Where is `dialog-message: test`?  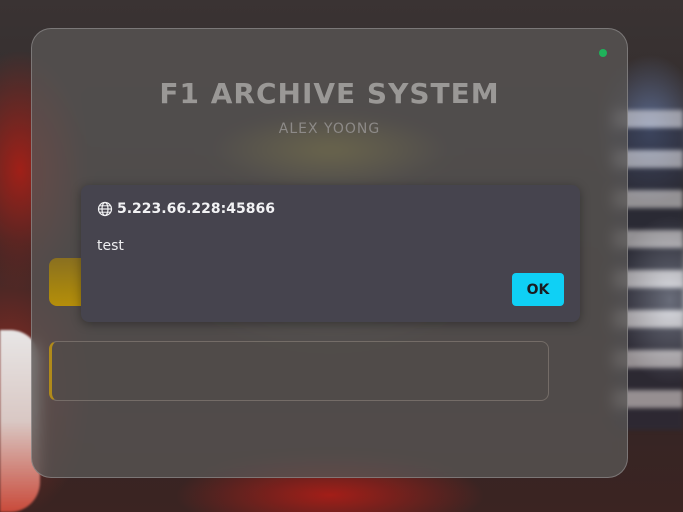
dialog-message: test is located at coordinates (110, 246).